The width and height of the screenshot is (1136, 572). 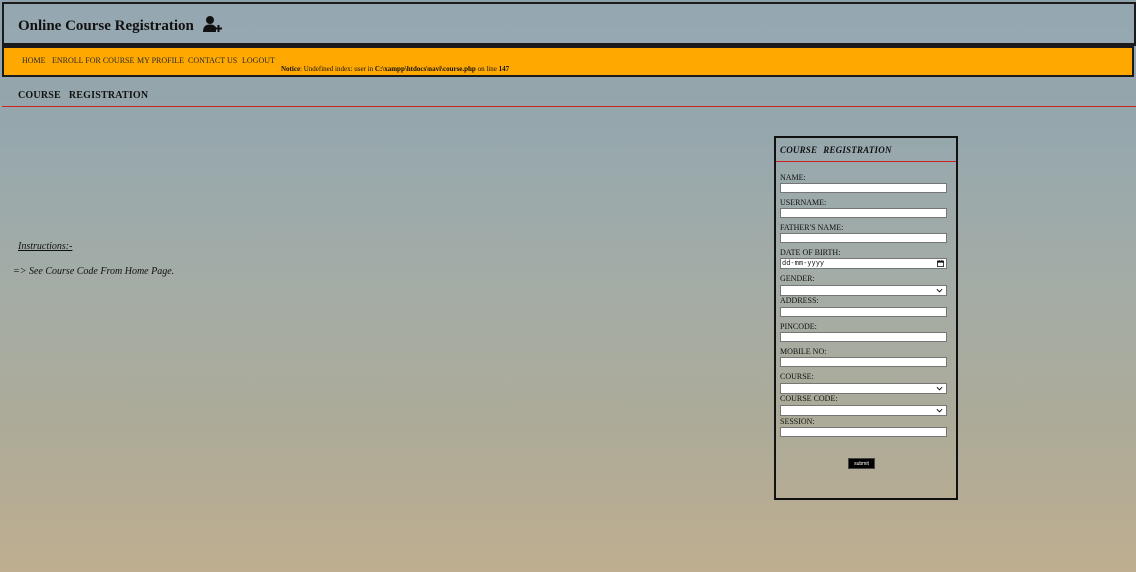 I want to click on gender-select, so click(x=863, y=290).